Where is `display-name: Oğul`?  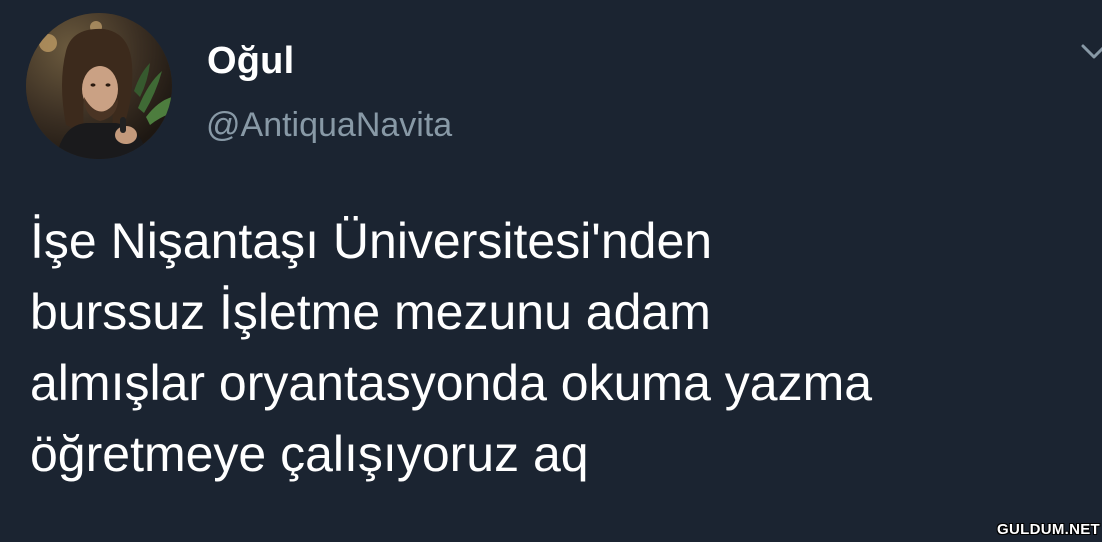
display-name: Oğul is located at coordinates (250, 61).